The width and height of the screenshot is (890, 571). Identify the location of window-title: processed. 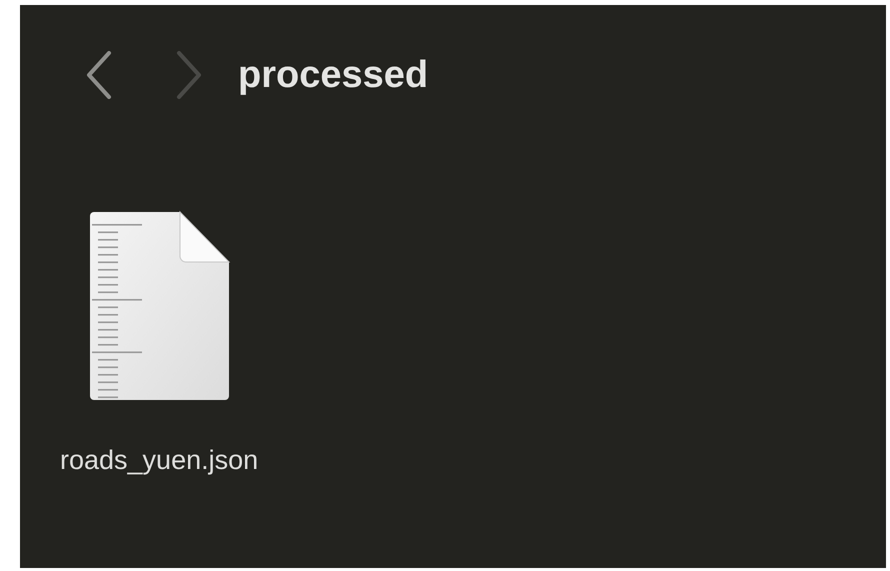
(333, 75).